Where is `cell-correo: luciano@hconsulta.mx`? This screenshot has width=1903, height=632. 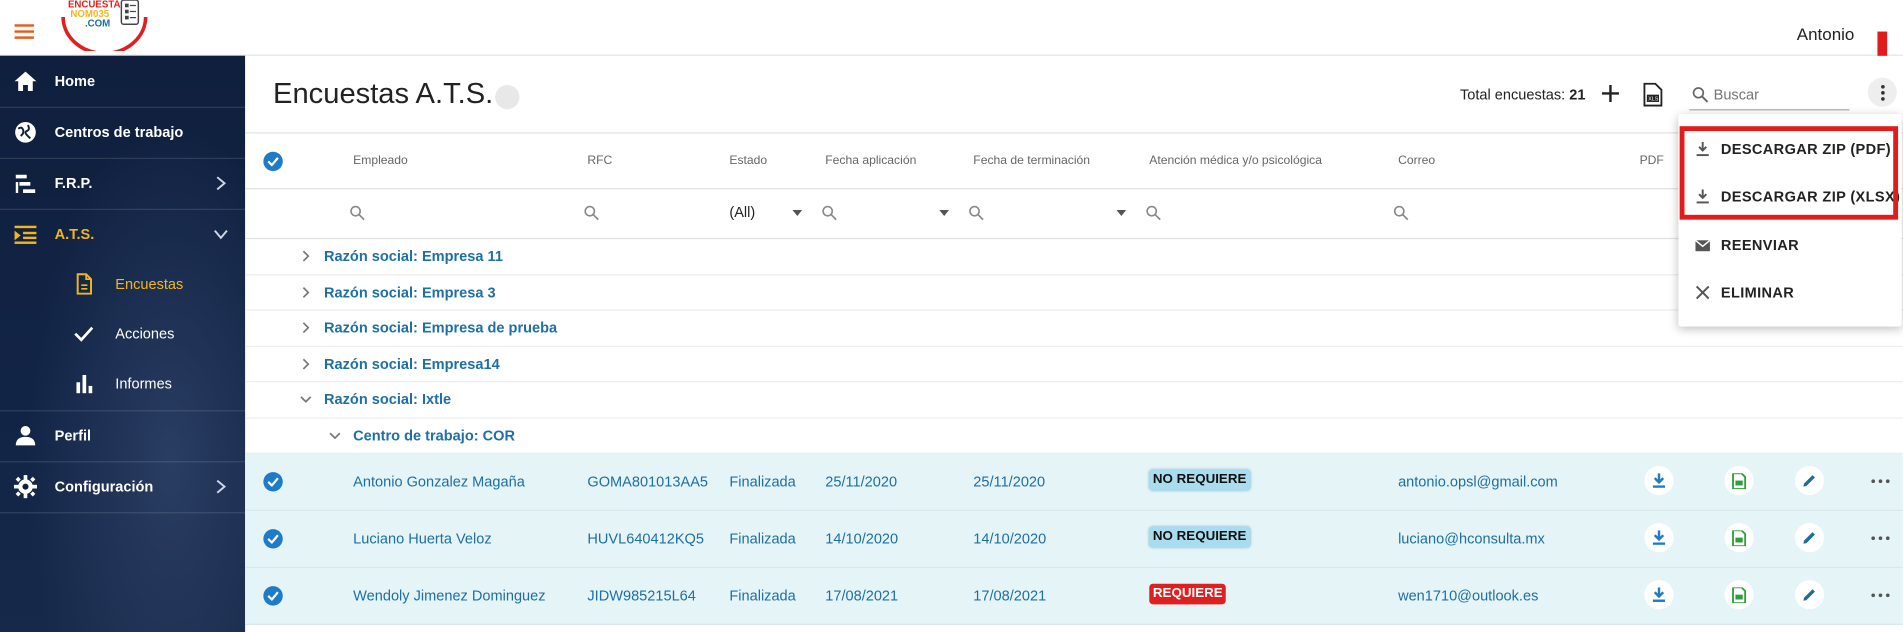
cell-correo: luciano@hconsulta.mx is located at coordinates (1471, 539).